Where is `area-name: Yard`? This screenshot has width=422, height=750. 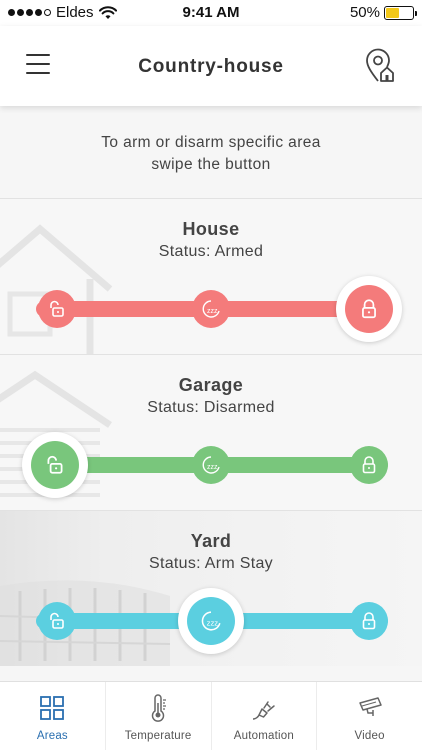
area-name: Yard is located at coordinates (211, 541).